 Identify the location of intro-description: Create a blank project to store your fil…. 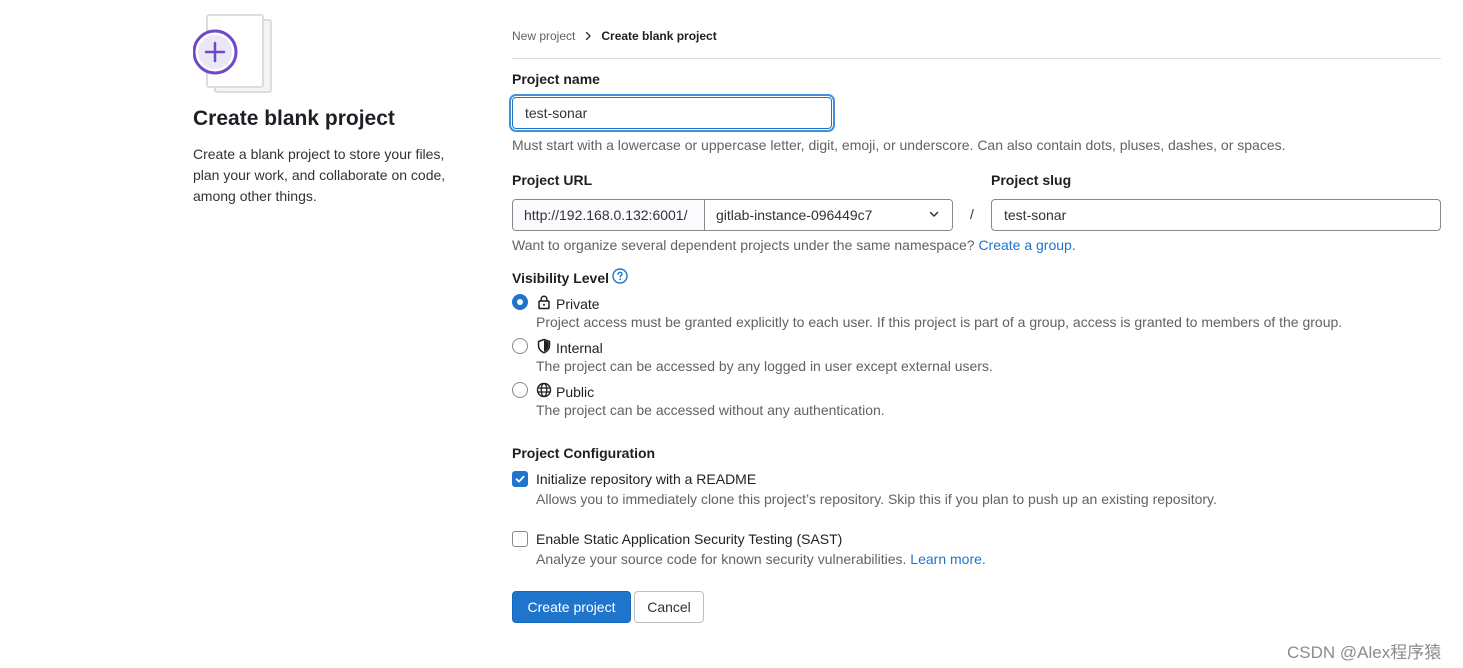
(319, 175).